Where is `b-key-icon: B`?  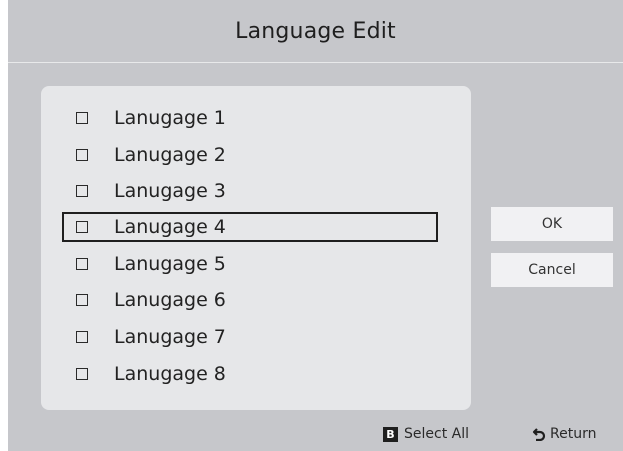 b-key-icon: B is located at coordinates (390, 434).